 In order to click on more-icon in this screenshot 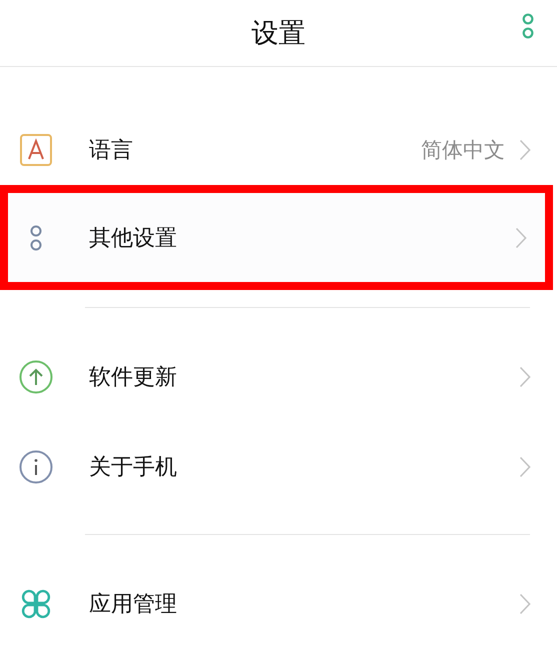, I will do `click(36, 237)`.